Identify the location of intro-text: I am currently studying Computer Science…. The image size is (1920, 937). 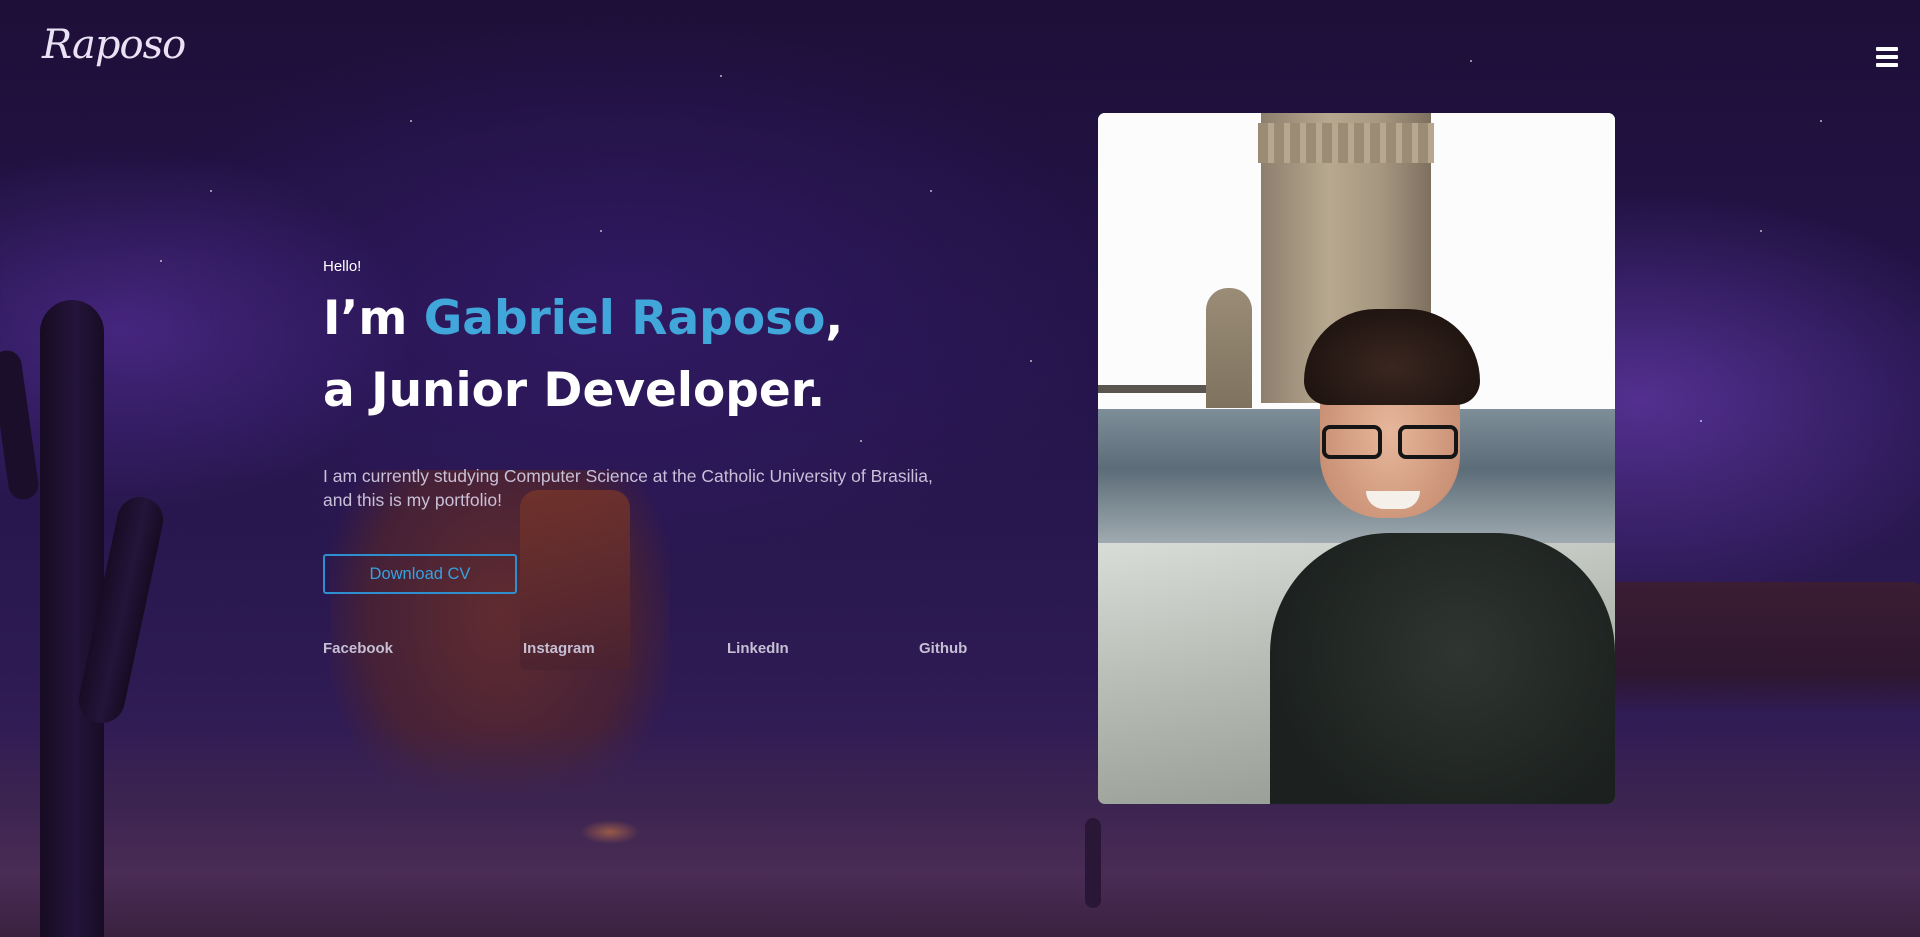
(663, 488).